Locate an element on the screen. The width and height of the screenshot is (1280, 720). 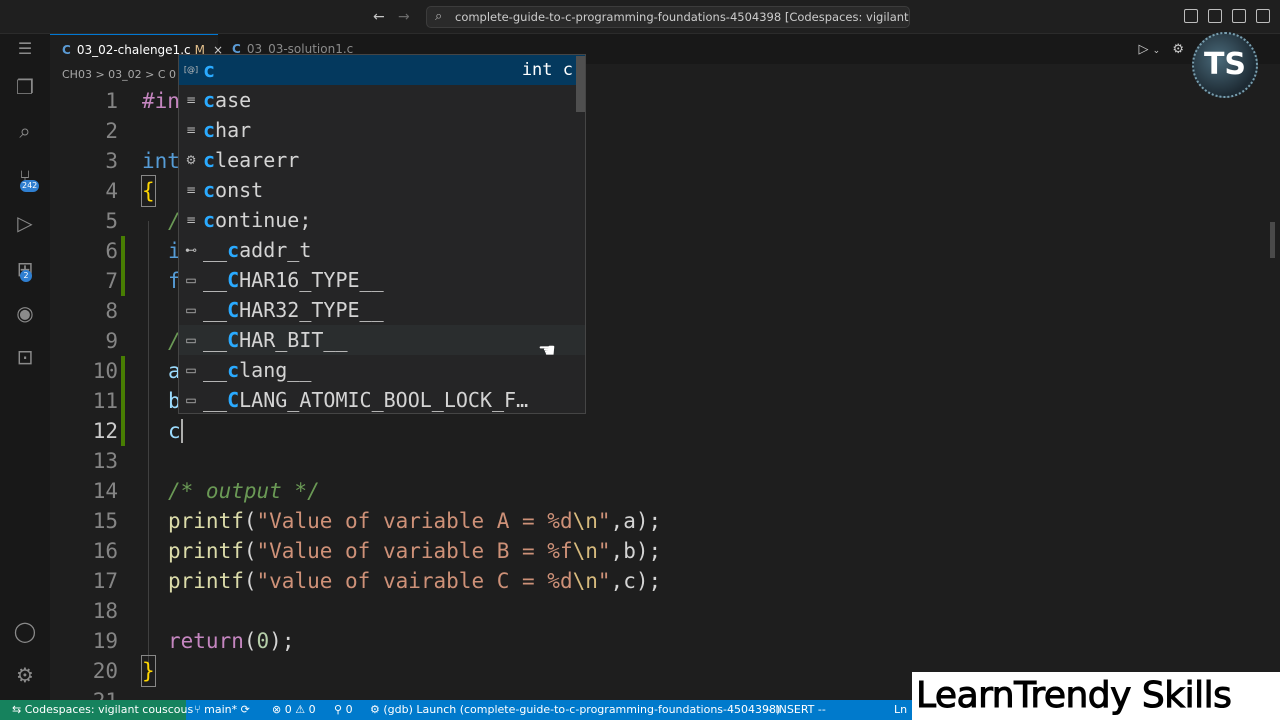
menu-icon: ☰ is located at coordinates (25, 49).